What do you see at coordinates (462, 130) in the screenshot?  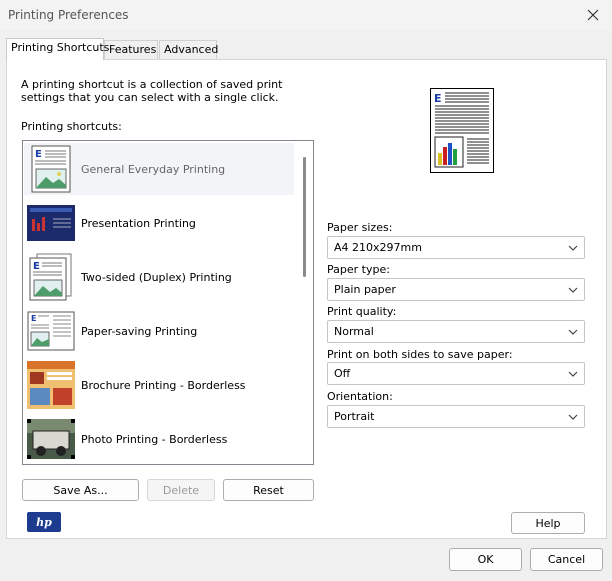 I see `print-preview: E` at bounding box center [462, 130].